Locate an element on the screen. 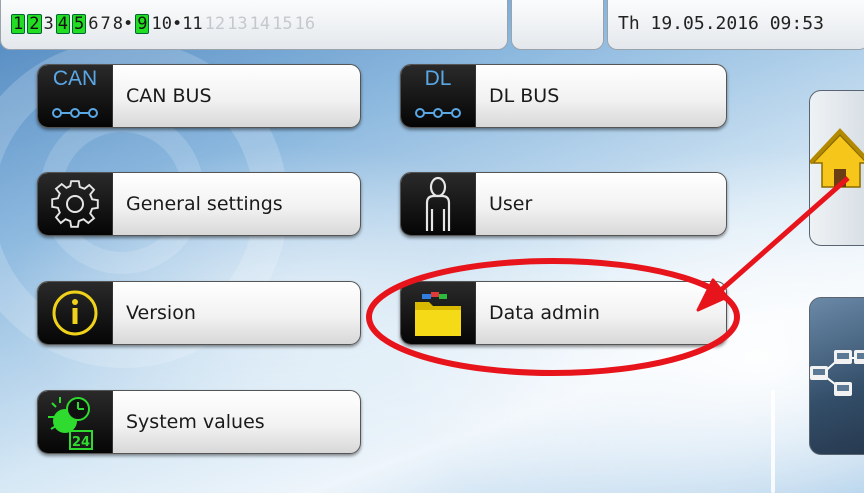 The width and height of the screenshot is (864, 493). dl-bus-button: DL DL BUS is located at coordinates (563, 96).